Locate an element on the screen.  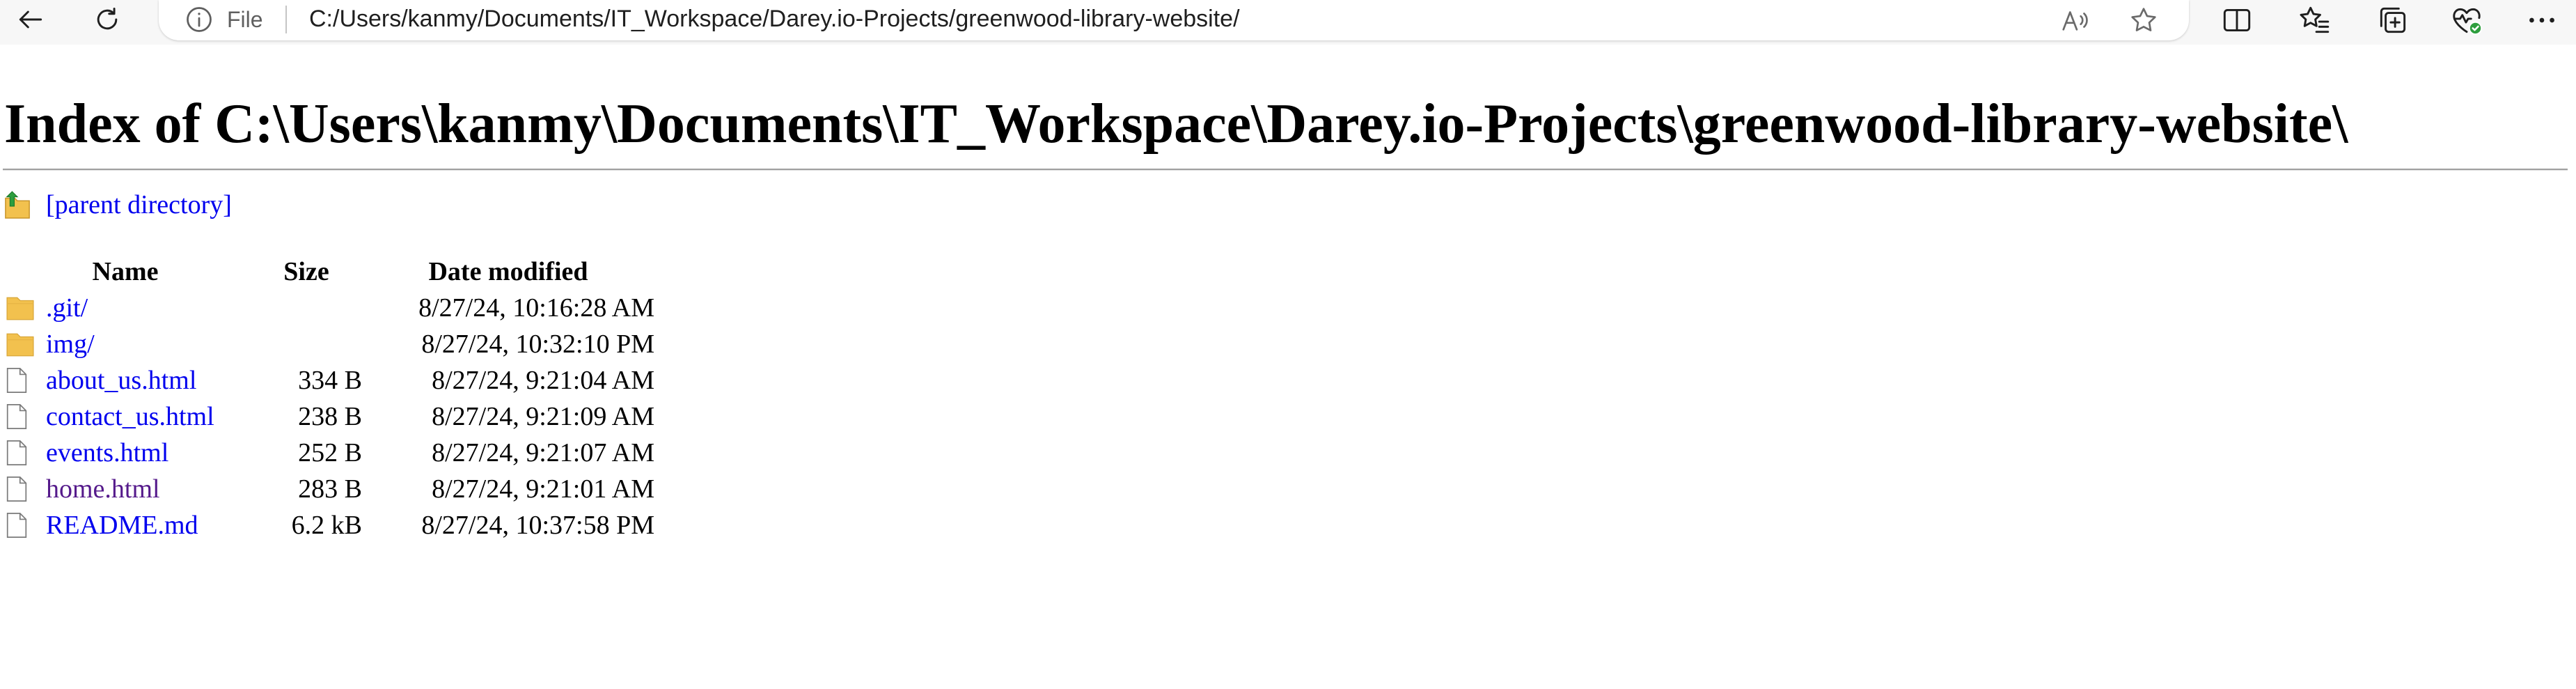
table-row: img/ 8/27/24, 10:32:10 PM is located at coordinates (327, 344).